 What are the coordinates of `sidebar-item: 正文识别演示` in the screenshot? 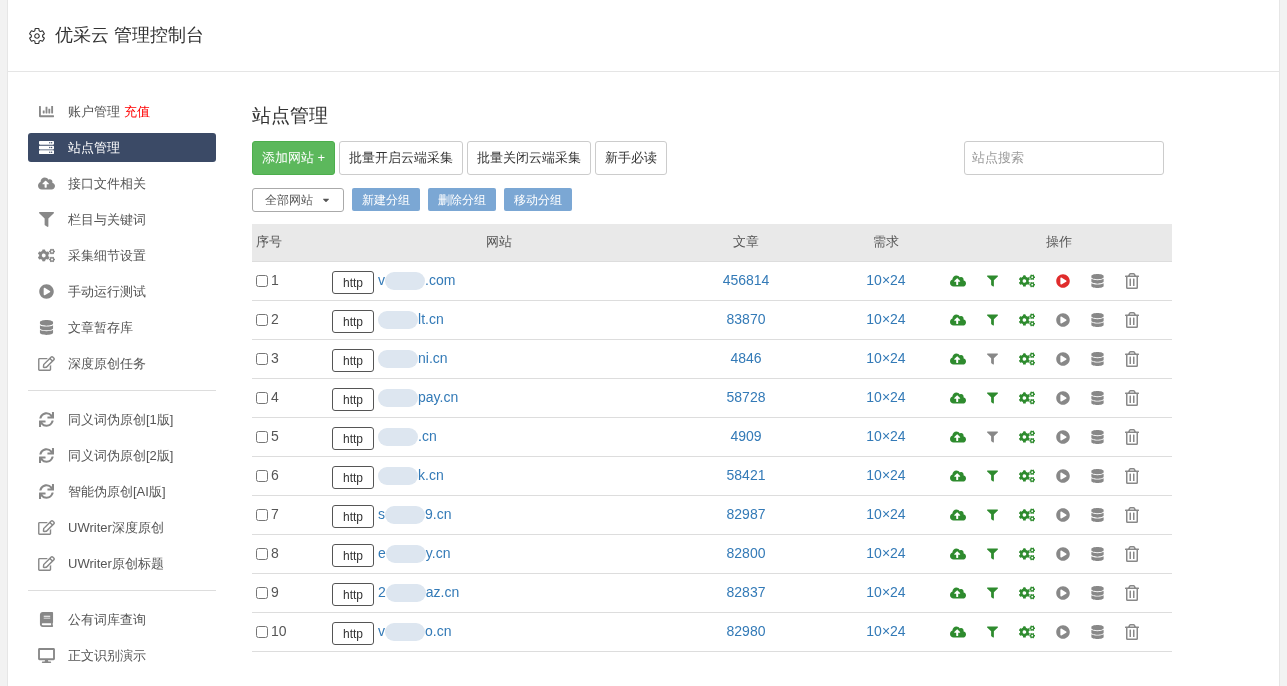 It's located at (122, 655).